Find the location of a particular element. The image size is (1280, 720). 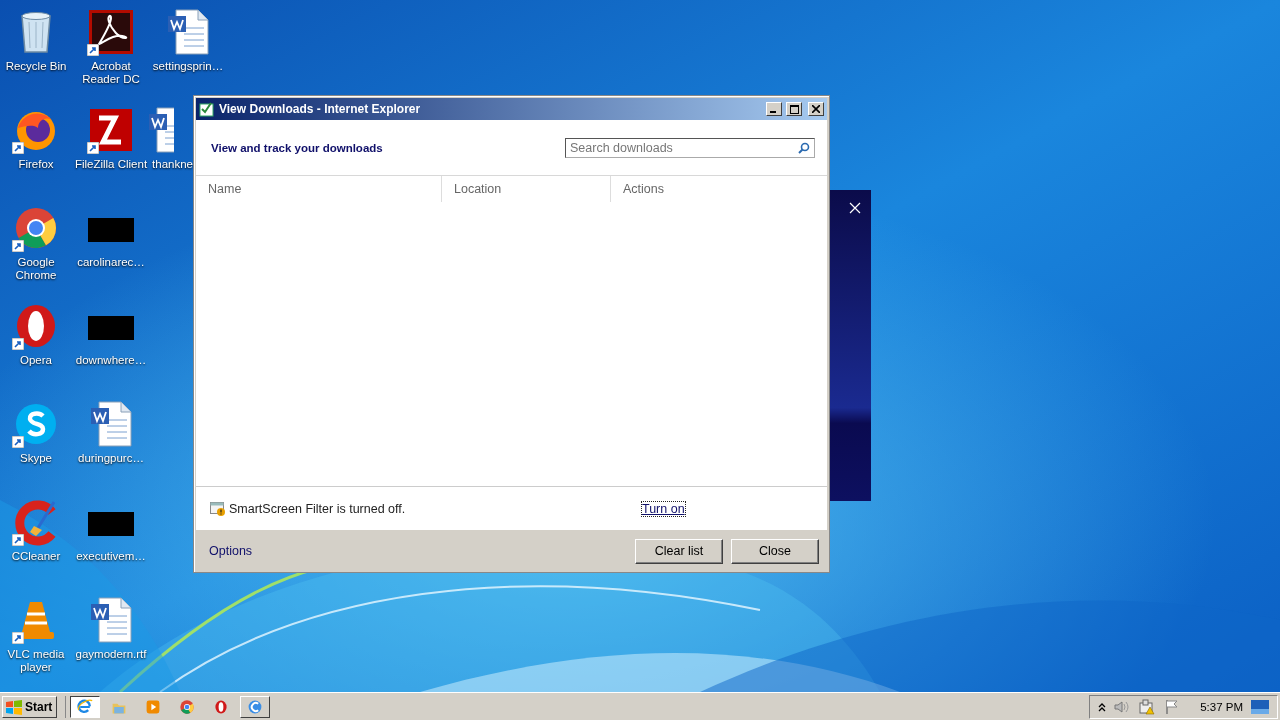

browser-e-icon is located at coordinates (85, 706).